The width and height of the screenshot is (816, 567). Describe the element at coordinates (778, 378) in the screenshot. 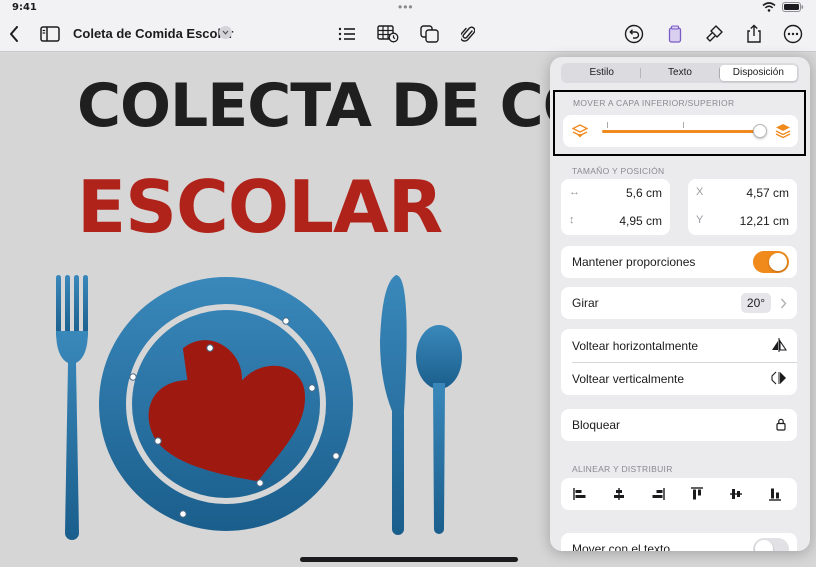

I see `flip-vertical-icon` at that location.